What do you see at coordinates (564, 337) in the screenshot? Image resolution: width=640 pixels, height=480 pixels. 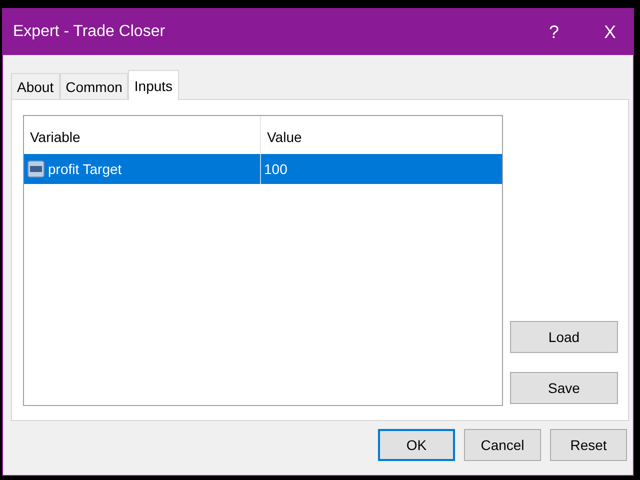 I see `side-button: Load` at bounding box center [564, 337].